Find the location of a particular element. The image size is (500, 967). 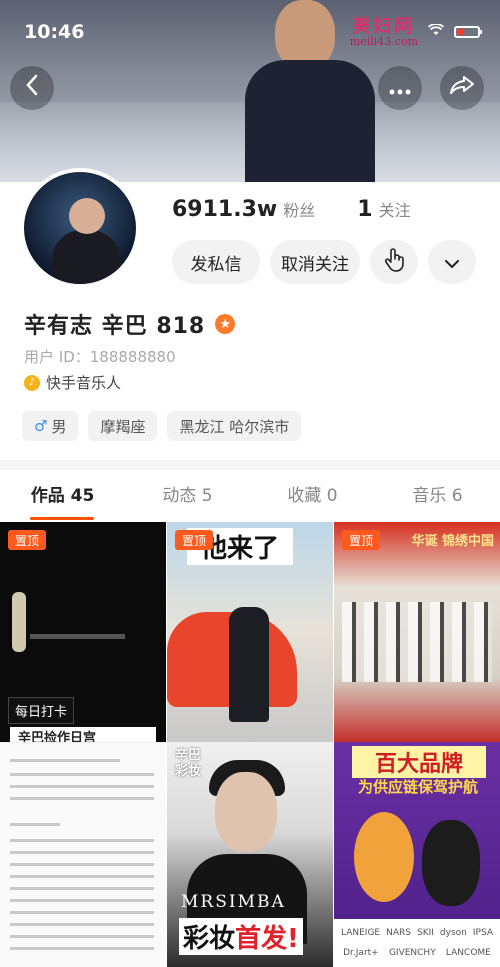

work-thumbnail: 他来了 置顶 is located at coordinates (250, 632).